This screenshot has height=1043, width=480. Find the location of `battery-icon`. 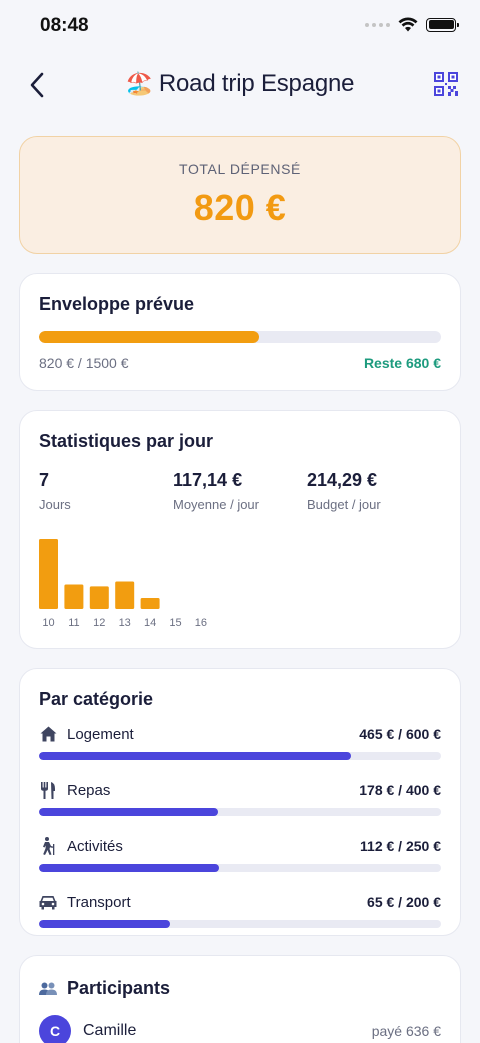

battery-icon is located at coordinates (442, 24).